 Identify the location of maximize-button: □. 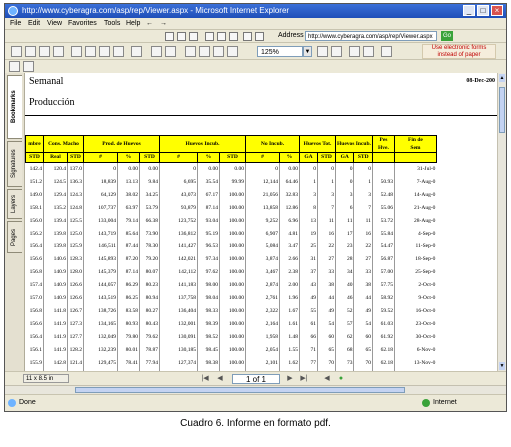
(483, 10).